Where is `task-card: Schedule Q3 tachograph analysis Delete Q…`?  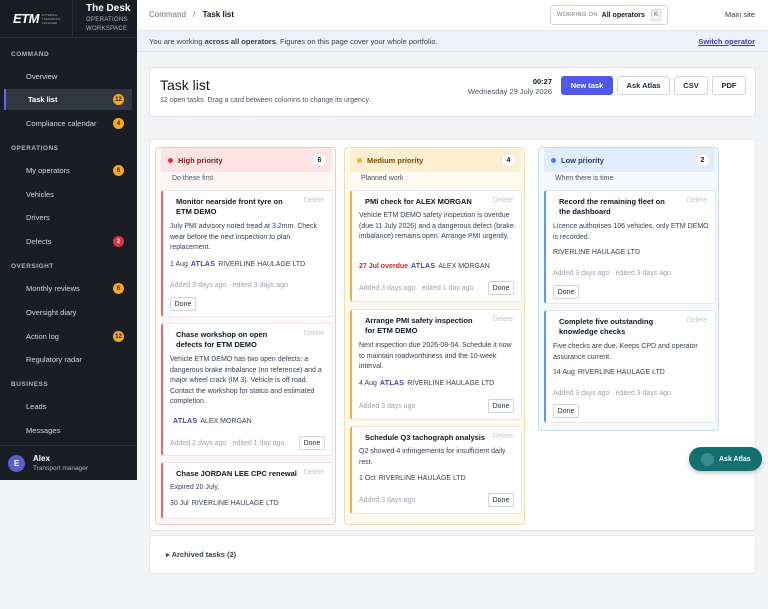
task-card: Schedule Q3 tachograph analysis Delete Q… is located at coordinates (436, 470).